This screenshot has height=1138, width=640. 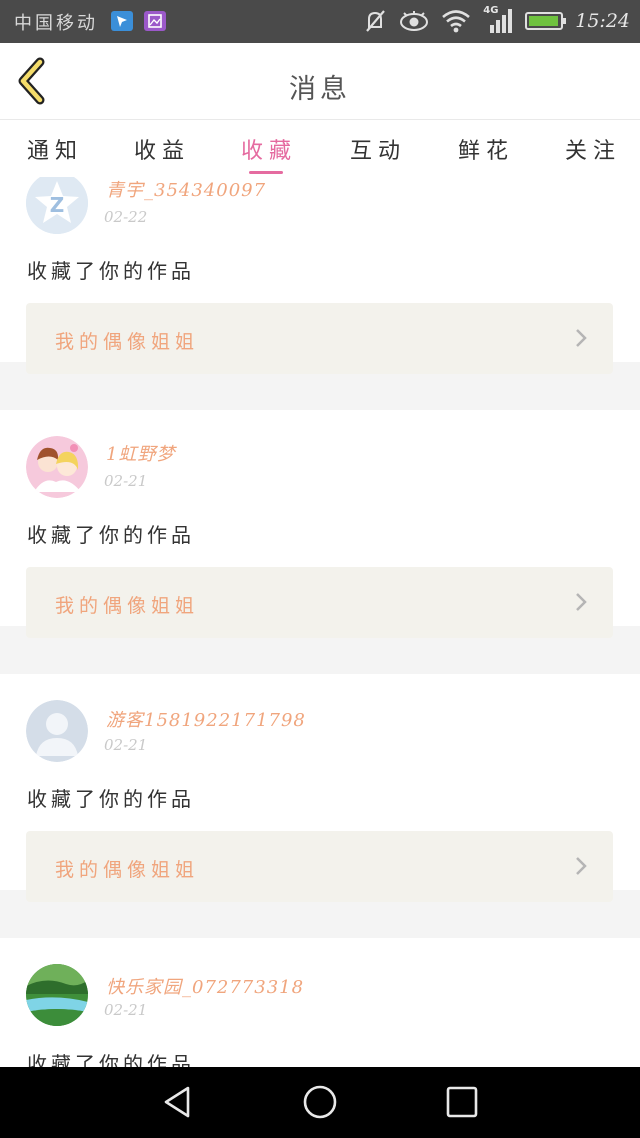 What do you see at coordinates (126, 217) in the screenshot?
I see `date: 02-22` at bounding box center [126, 217].